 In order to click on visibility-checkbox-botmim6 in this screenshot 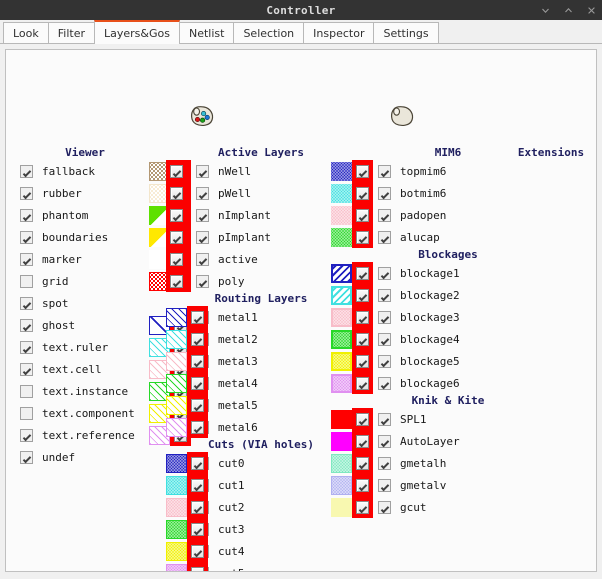, I will do `click(362, 193)`.